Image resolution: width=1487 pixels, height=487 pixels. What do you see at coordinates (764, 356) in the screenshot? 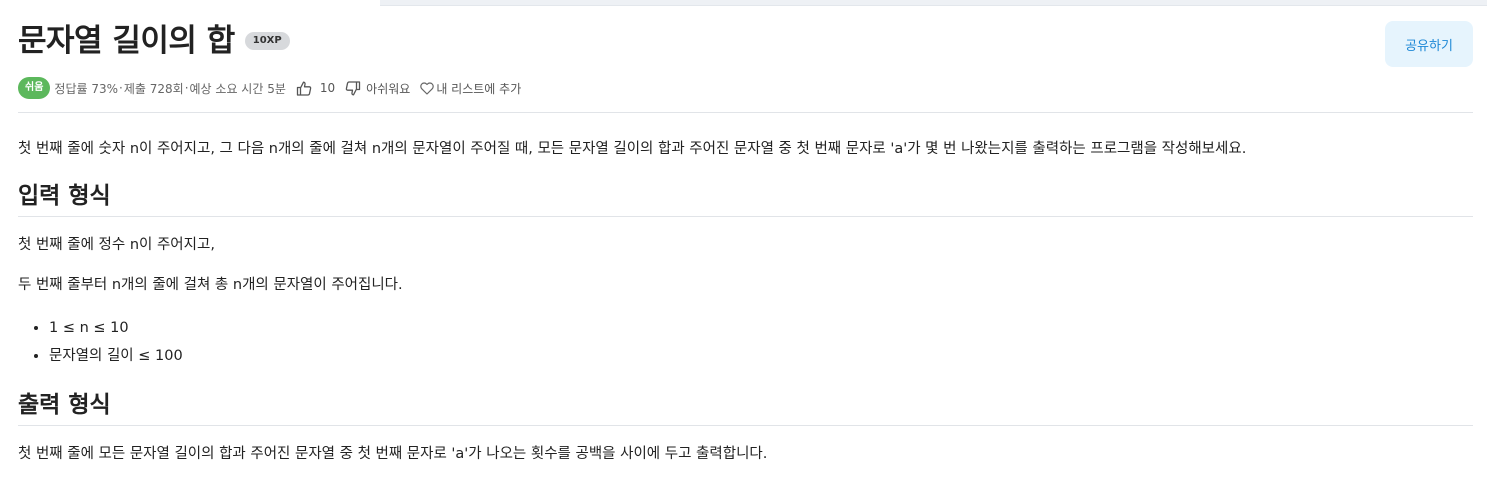
I see `list-item: 문자열의 길이 ≤ 100` at bounding box center [764, 356].